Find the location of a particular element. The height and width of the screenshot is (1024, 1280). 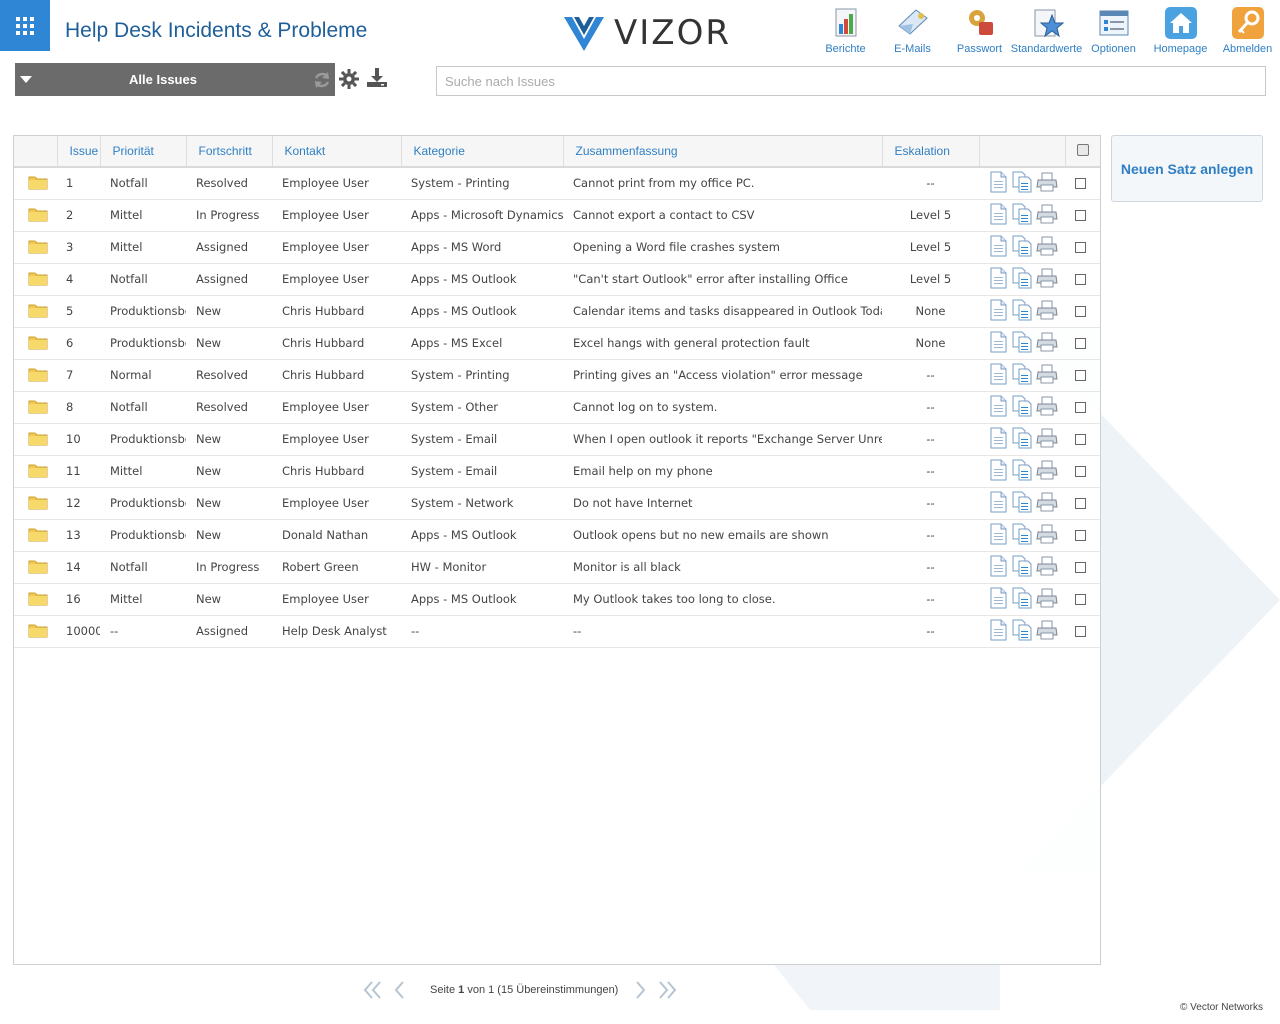

toolbar-options: Optionen is located at coordinates (1113, 30).